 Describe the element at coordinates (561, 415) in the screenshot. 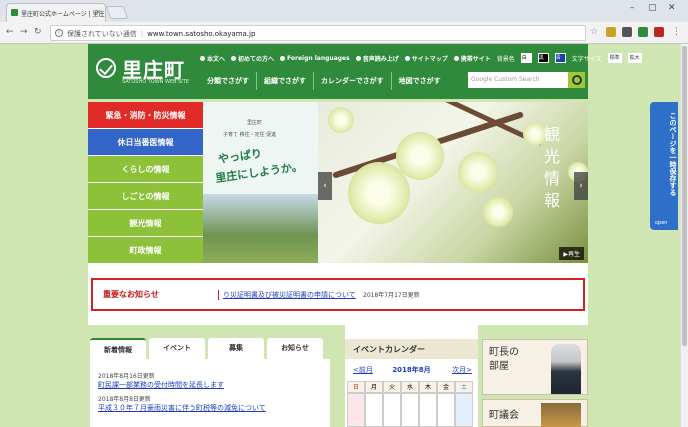

I see `council-photo` at that location.